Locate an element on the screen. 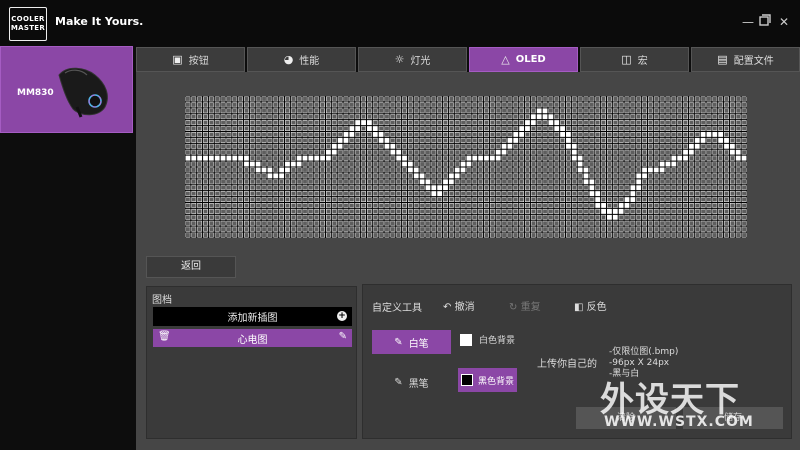  white-pen-button: ✎ 白笔 is located at coordinates (411, 342).